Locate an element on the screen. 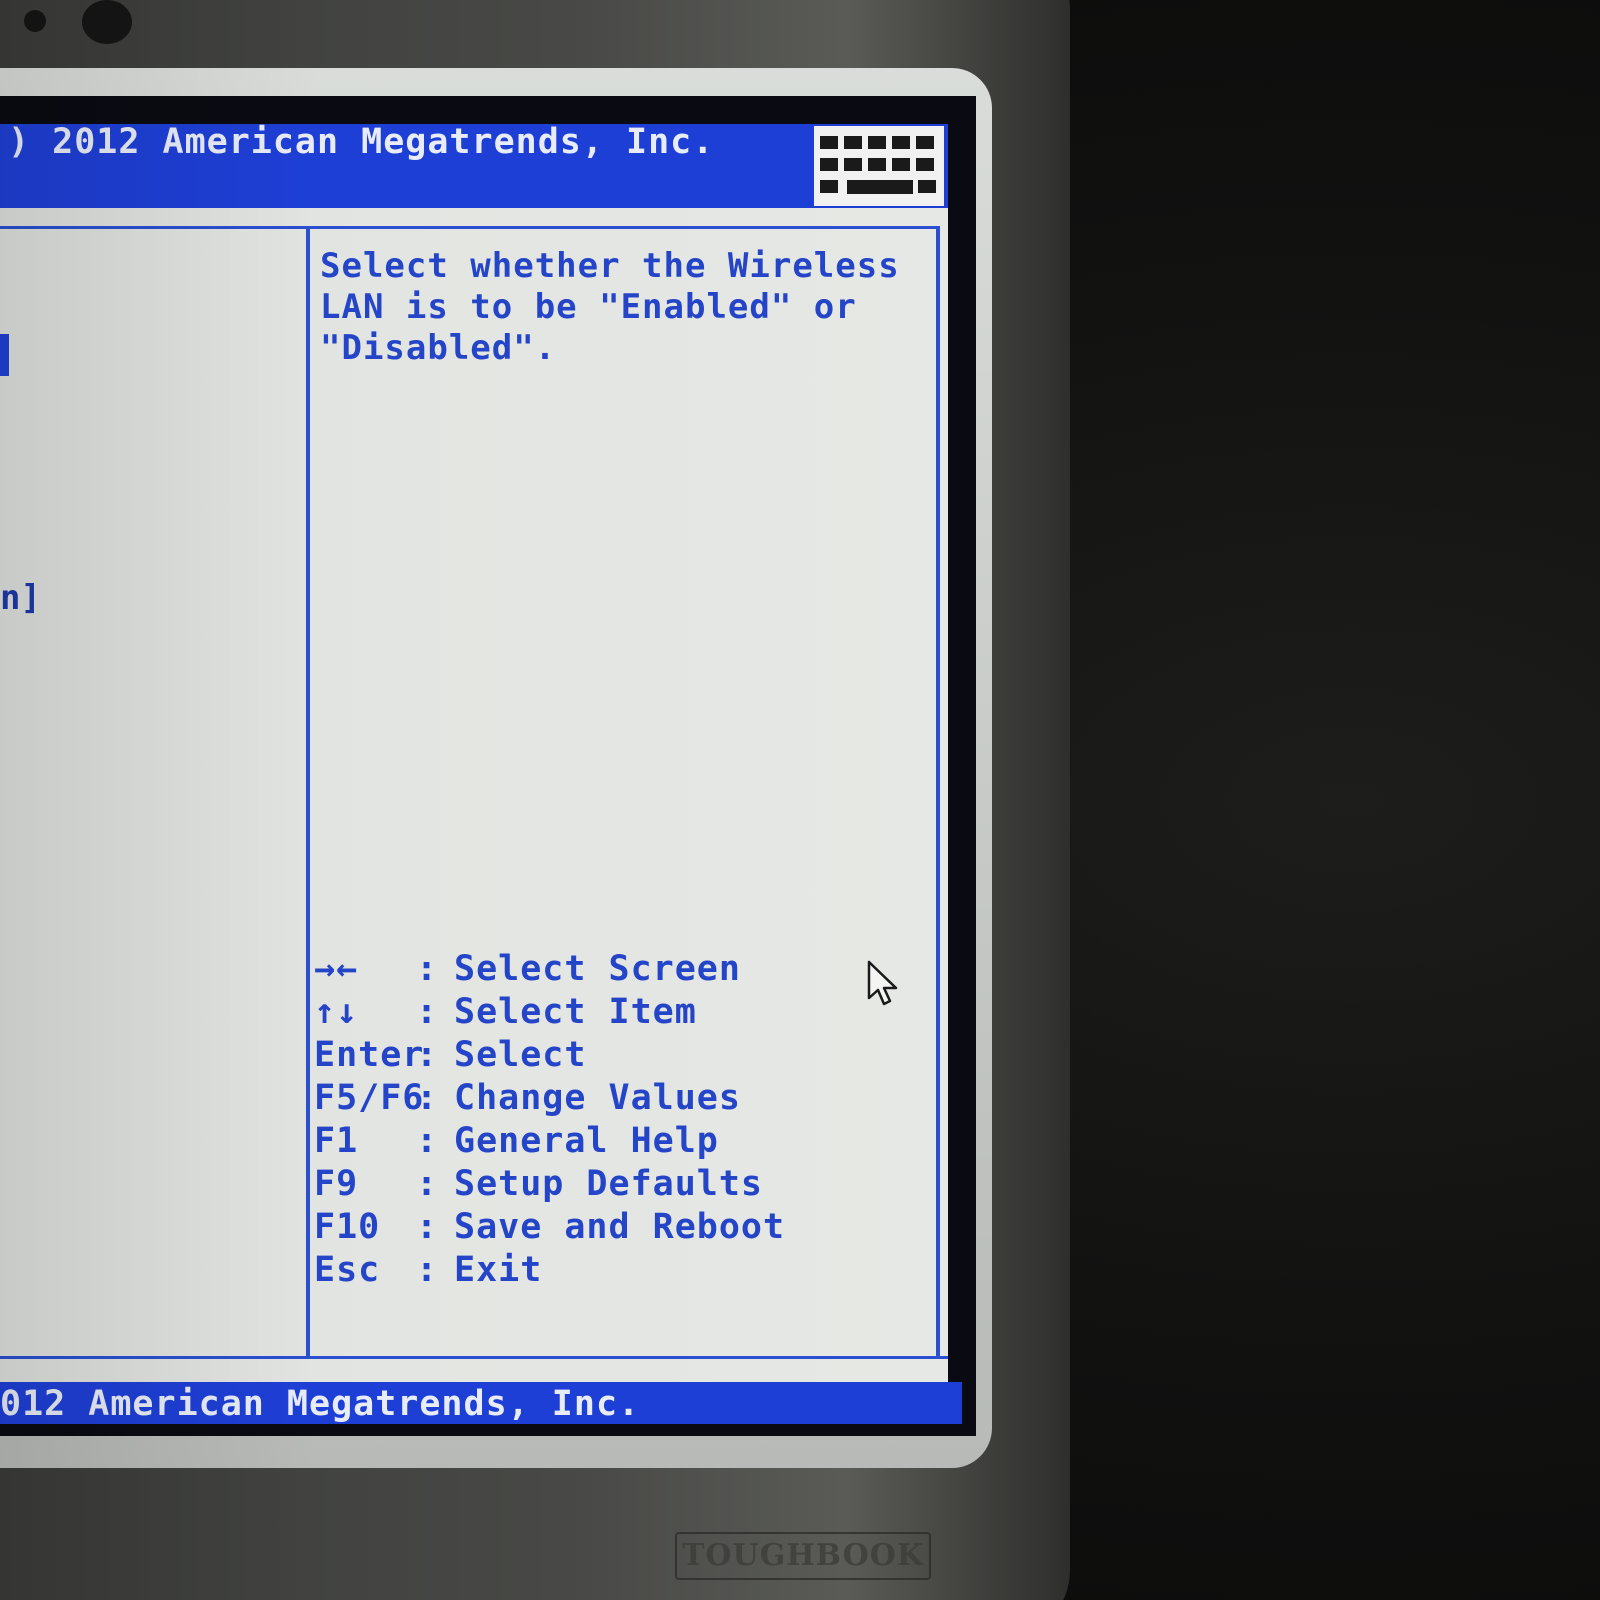 Image resolution: width=1600 pixels, height=1600 pixels. key-name: Esc is located at coordinates (347, 1270).